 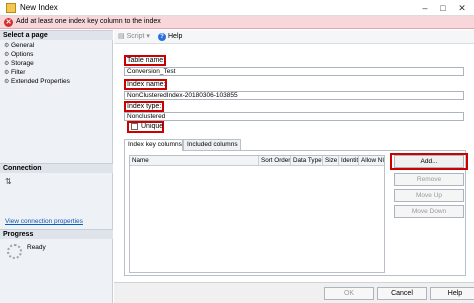 What do you see at coordinates (194, 161) in the screenshot?
I see `column-header-name: Name` at bounding box center [194, 161].